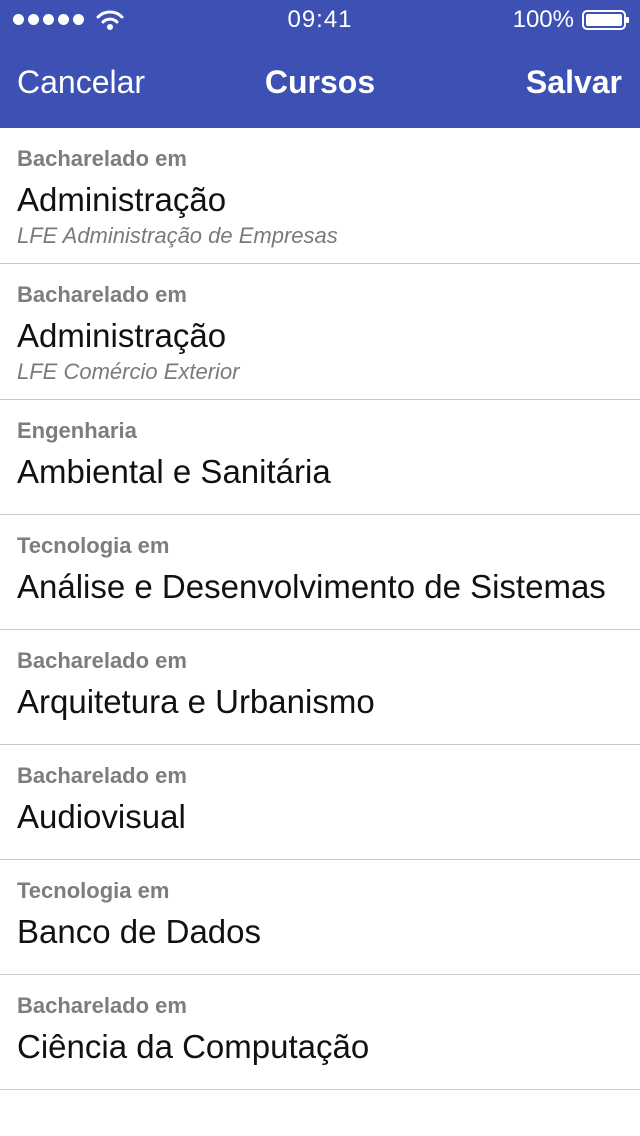 The height and width of the screenshot is (1136, 640). Describe the element at coordinates (320, 84) in the screenshot. I see `navigation-bar: Cancelar Cursos Salvar` at that location.